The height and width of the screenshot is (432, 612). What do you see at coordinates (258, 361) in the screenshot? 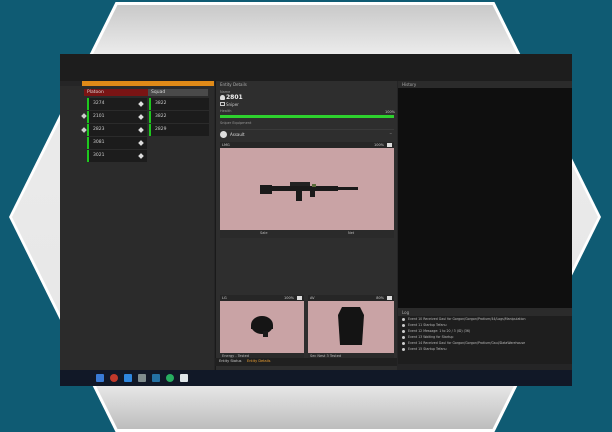
I see `tab-entity-details: Entity Details` at bounding box center [258, 361].